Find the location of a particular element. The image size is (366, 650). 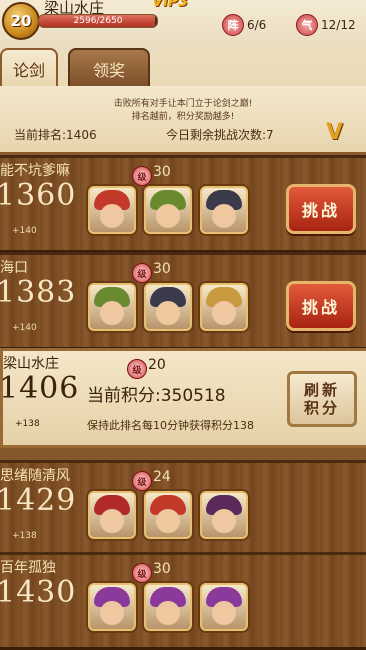

formation-value: 6/6 is located at coordinates (257, 25).